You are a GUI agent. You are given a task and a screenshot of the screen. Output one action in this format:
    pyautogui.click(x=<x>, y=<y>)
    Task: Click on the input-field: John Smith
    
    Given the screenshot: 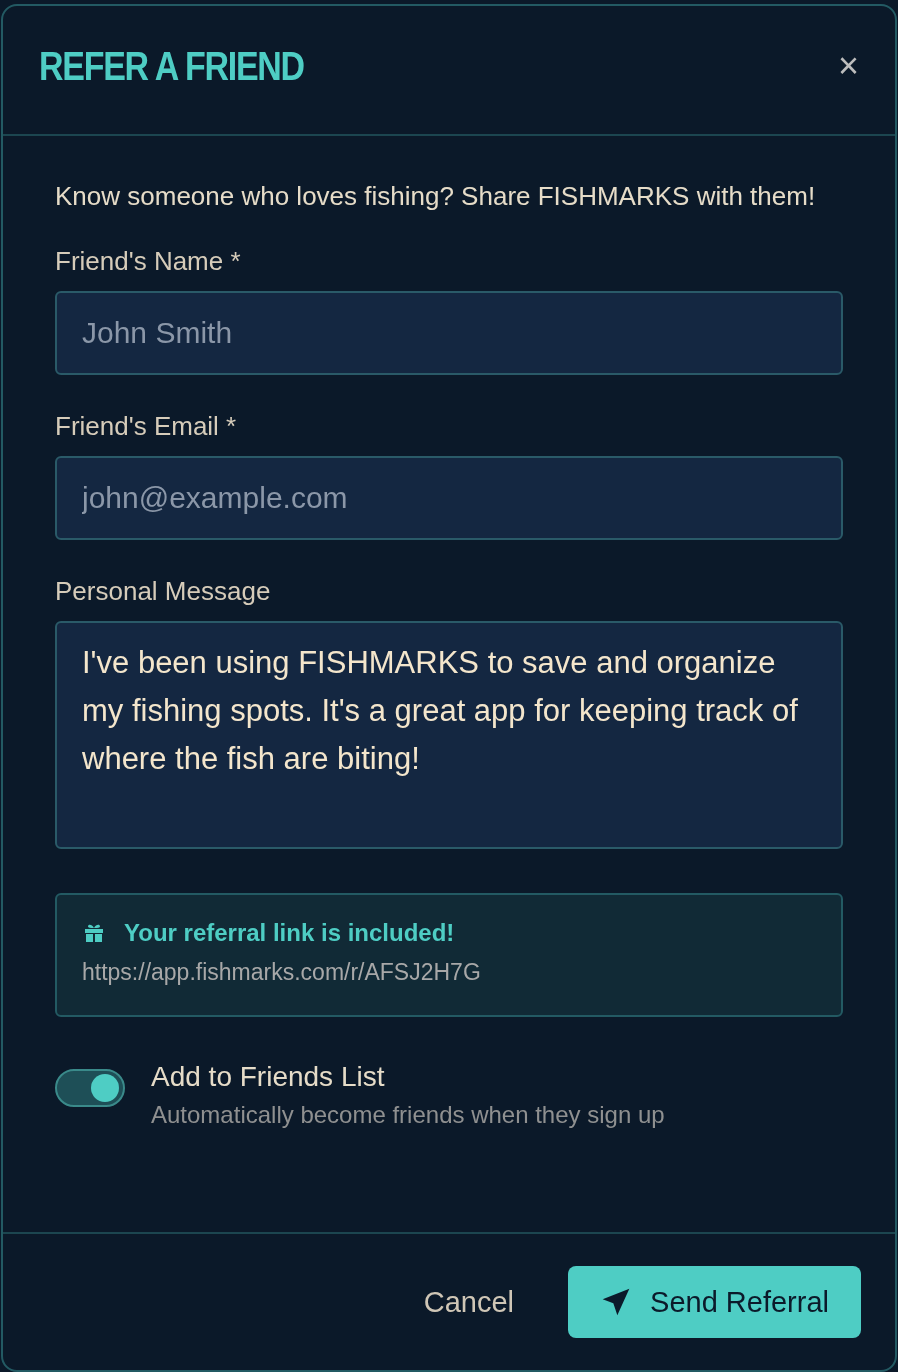 What is the action you would take?
    pyautogui.click(x=449, y=333)
    